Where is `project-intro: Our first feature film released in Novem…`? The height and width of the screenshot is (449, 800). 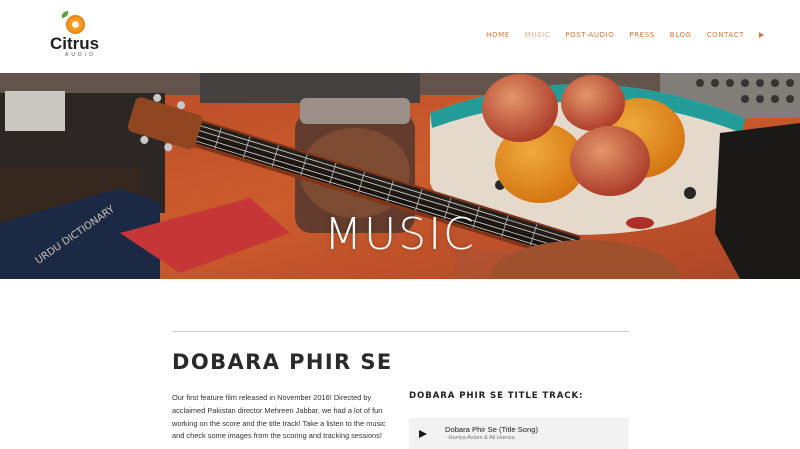 project-intro: Our first feature film released in Novem… is located at coordinates (279, 417).